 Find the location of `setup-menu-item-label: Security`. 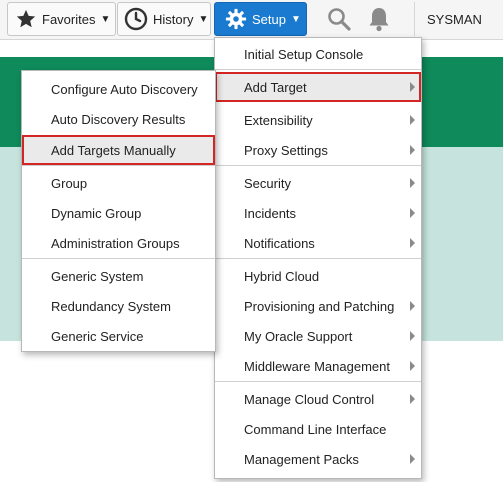

setup-menu-item-label: Security is located at coordinates (267, 183).